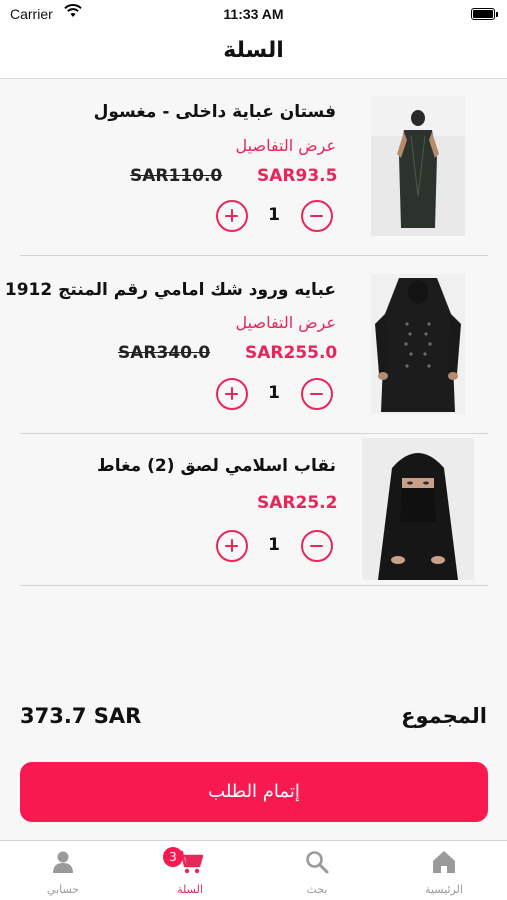 This screenshot has height=900, width=507. I want to click on total-value: 373.7 SAR, so click(81, 716).